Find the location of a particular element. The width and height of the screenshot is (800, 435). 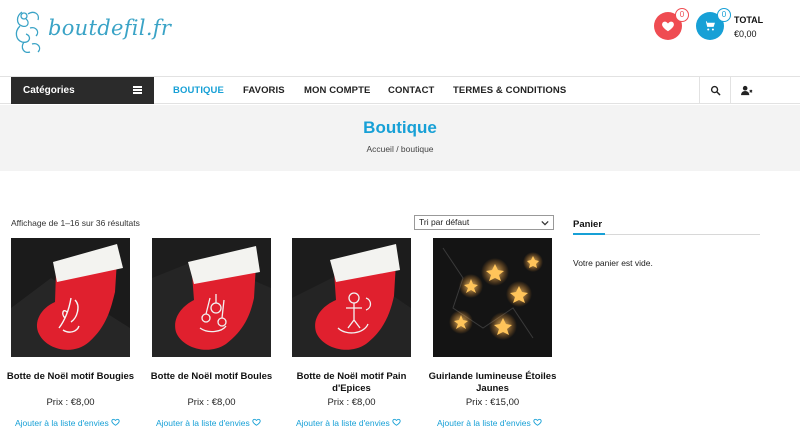

nav-item-termes-conditions: TERMES & CONDITIONS is located at coordinates (509, 90).